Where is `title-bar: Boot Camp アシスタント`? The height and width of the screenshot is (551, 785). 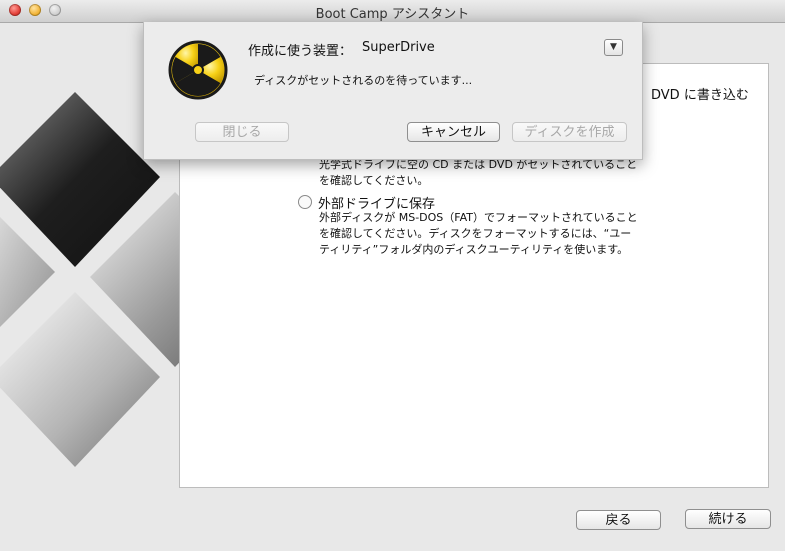
title-bar: Boot Camp アシスタント is located at coordinates (392, 11).